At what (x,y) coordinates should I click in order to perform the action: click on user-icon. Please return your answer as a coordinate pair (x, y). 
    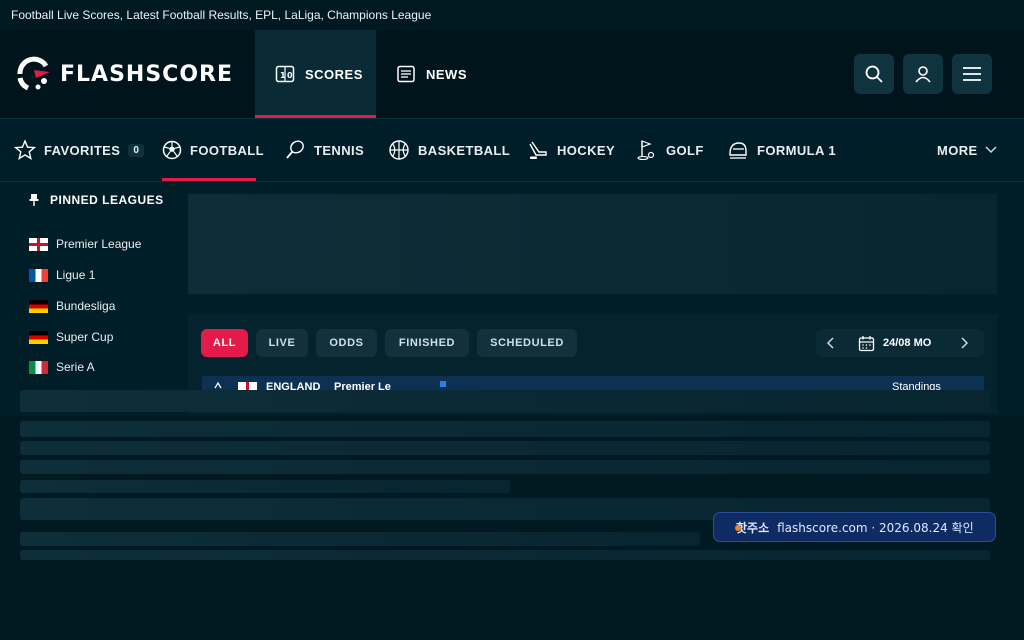
    Looking at the image, I should click on (923, 74).